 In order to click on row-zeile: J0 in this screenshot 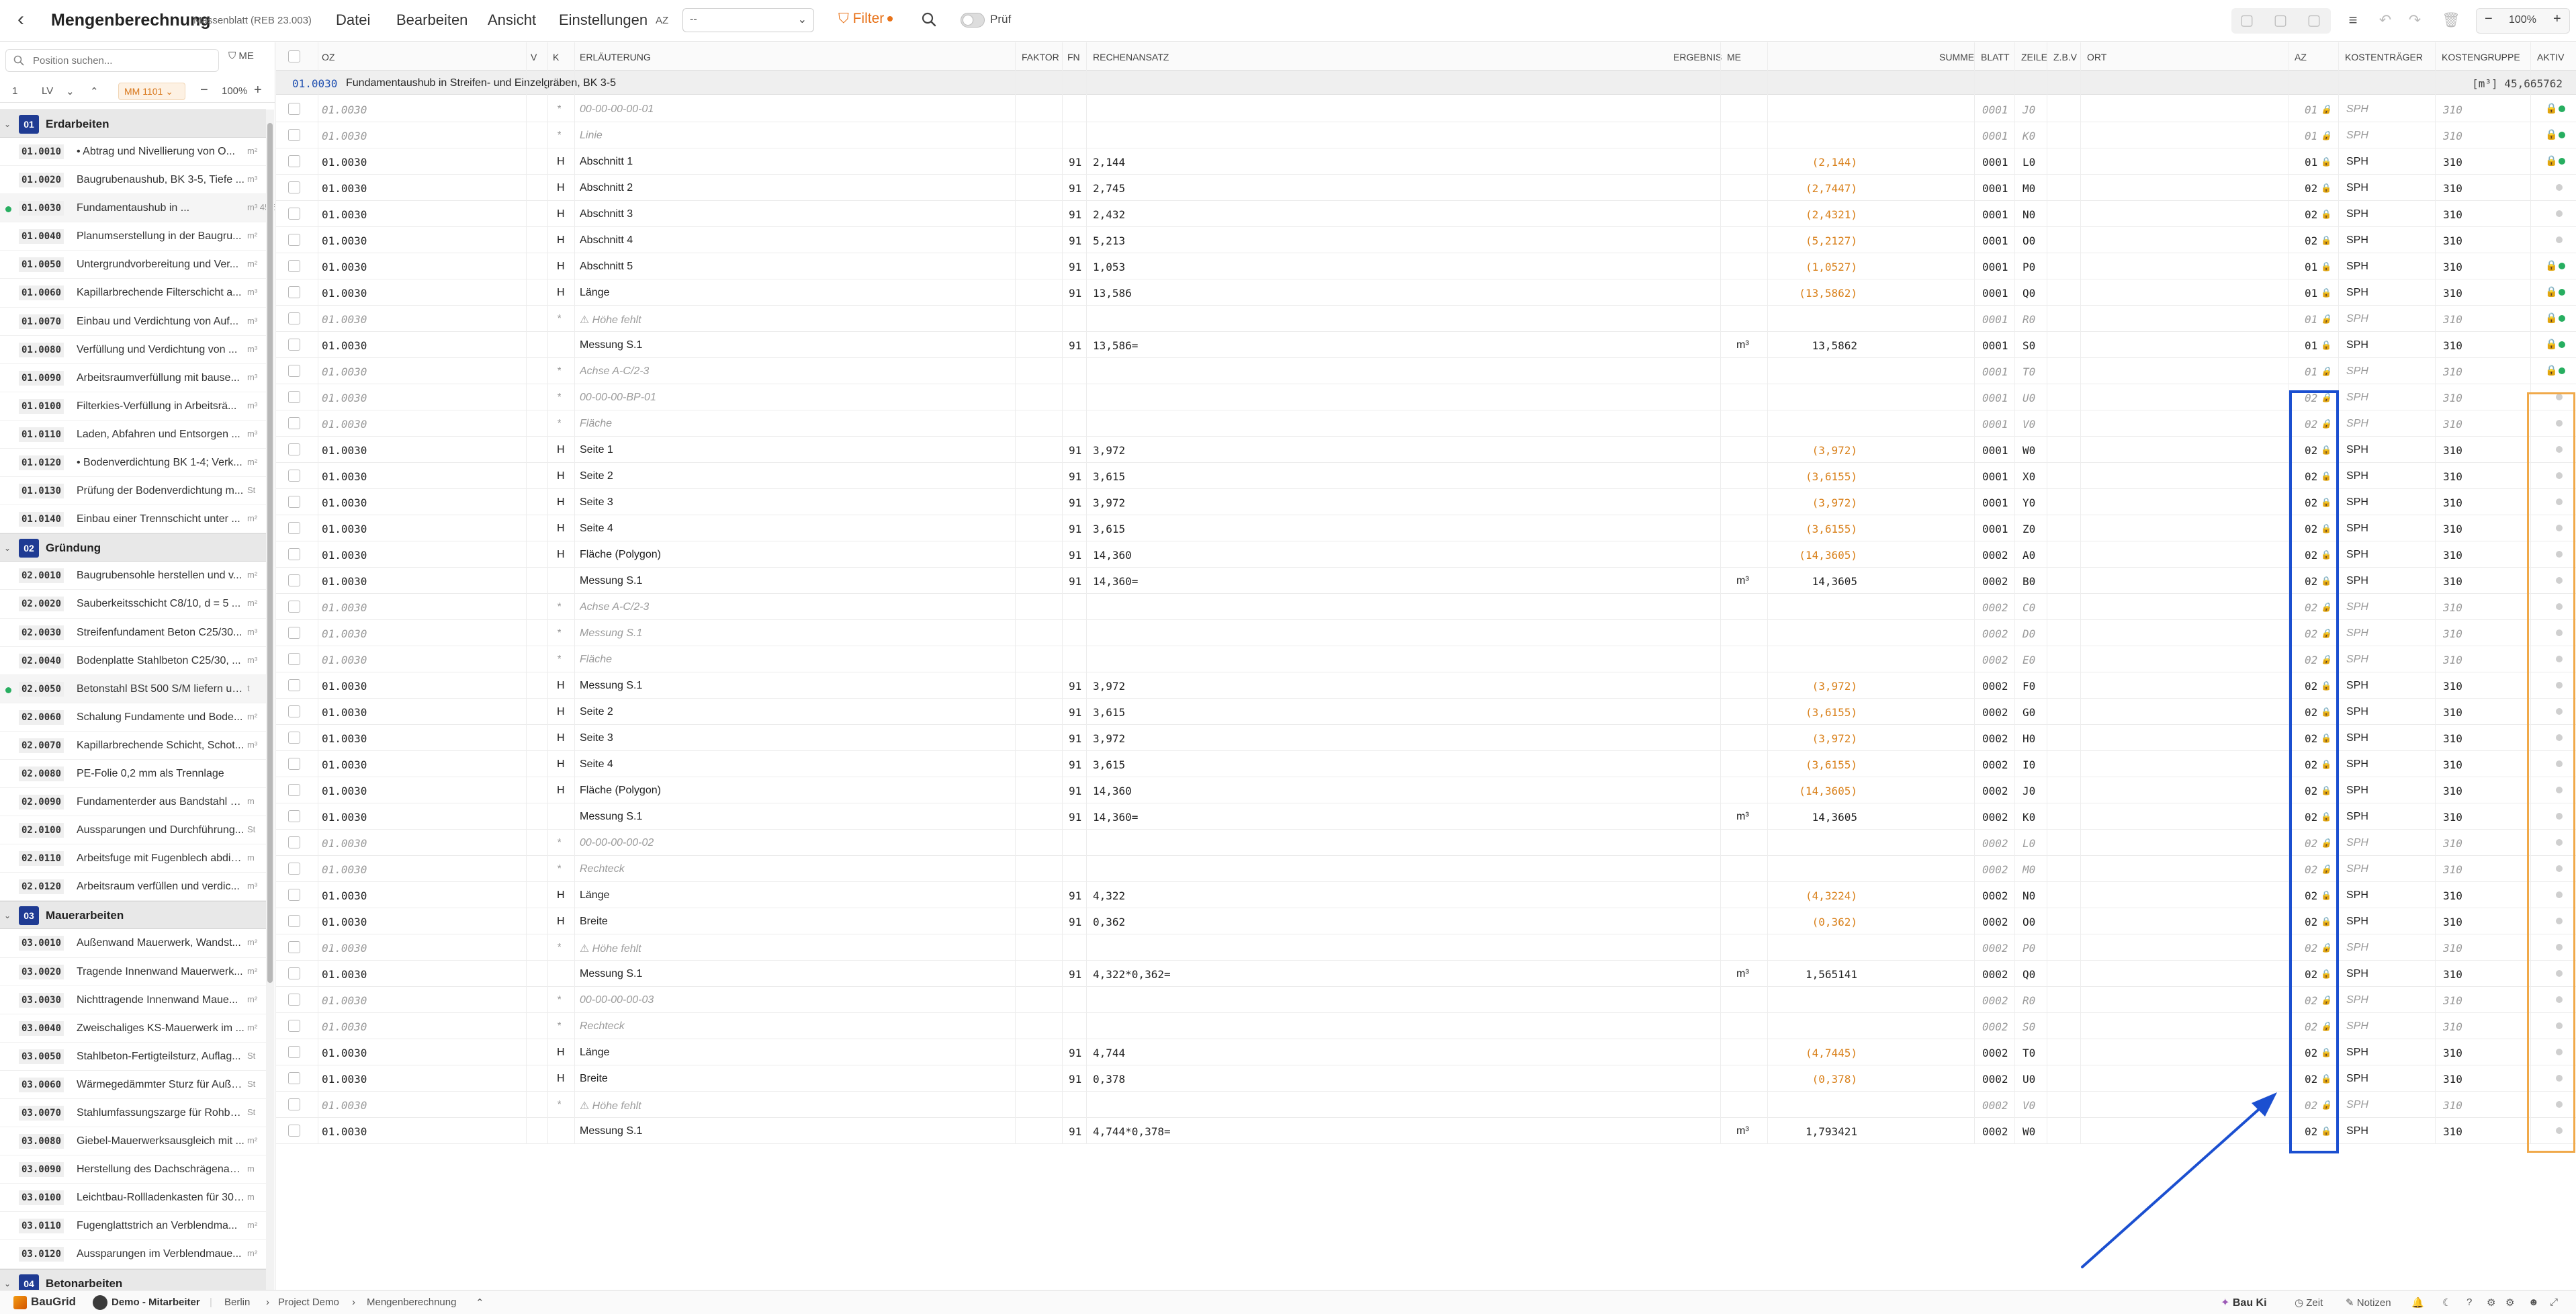, I will do `click(2029, 791)`.